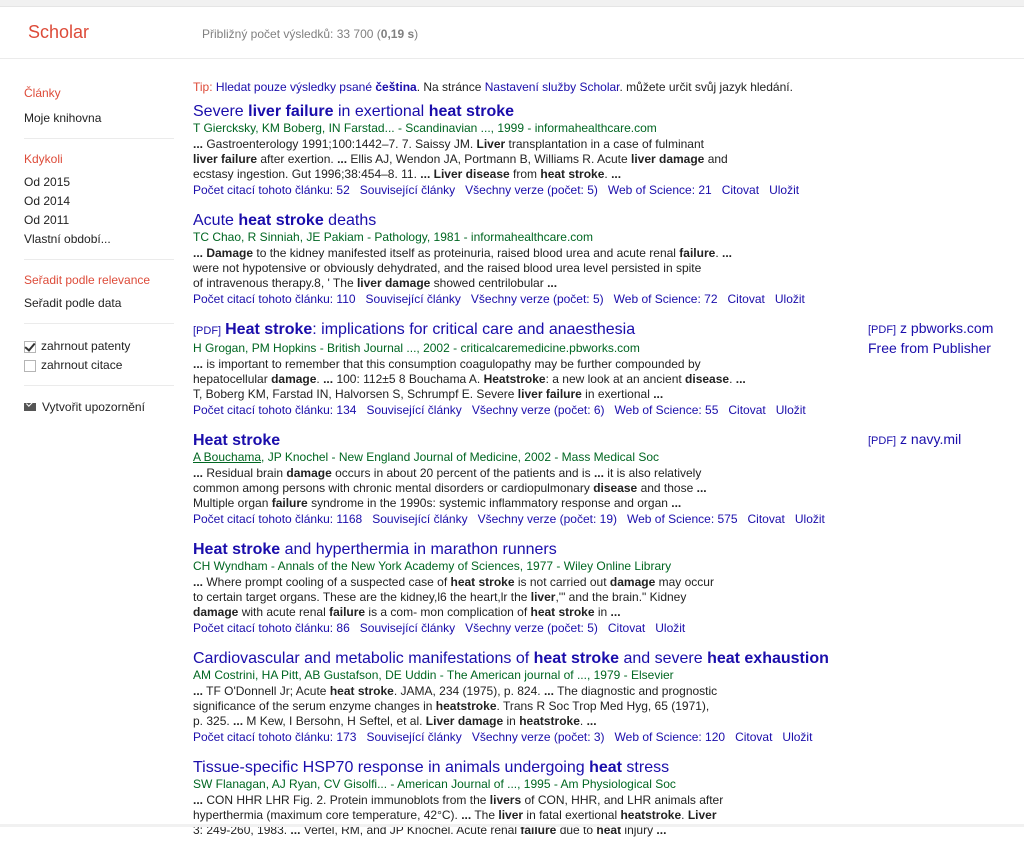 The height and width of the screenshot is (851, 1024). I want to click on pdf-source-link: [PDF] z navy.mil, so click(914, 440).